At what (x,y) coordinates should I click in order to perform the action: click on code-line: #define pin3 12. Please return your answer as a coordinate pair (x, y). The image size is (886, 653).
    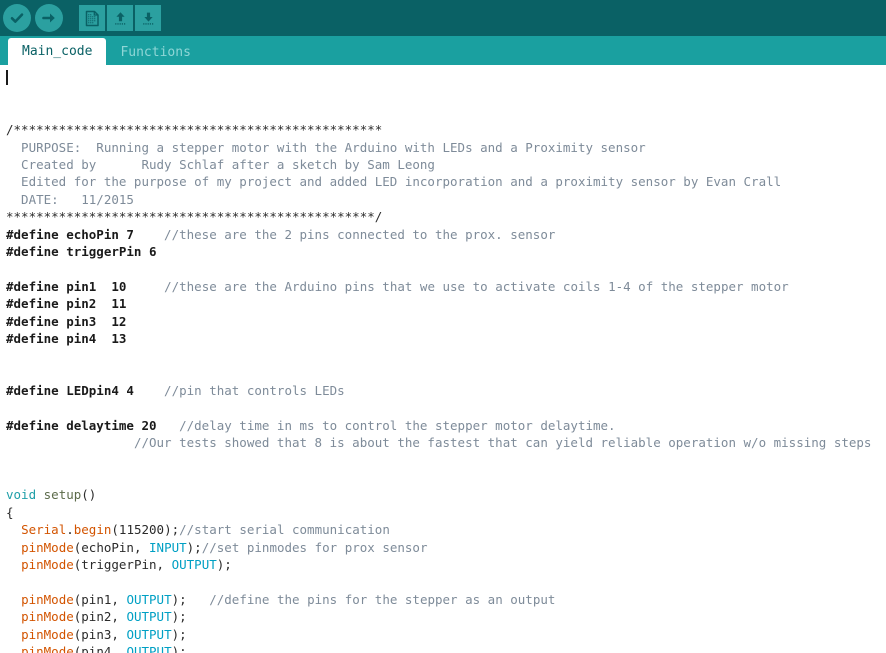
    Looking at the image, I should click on (446, 321).